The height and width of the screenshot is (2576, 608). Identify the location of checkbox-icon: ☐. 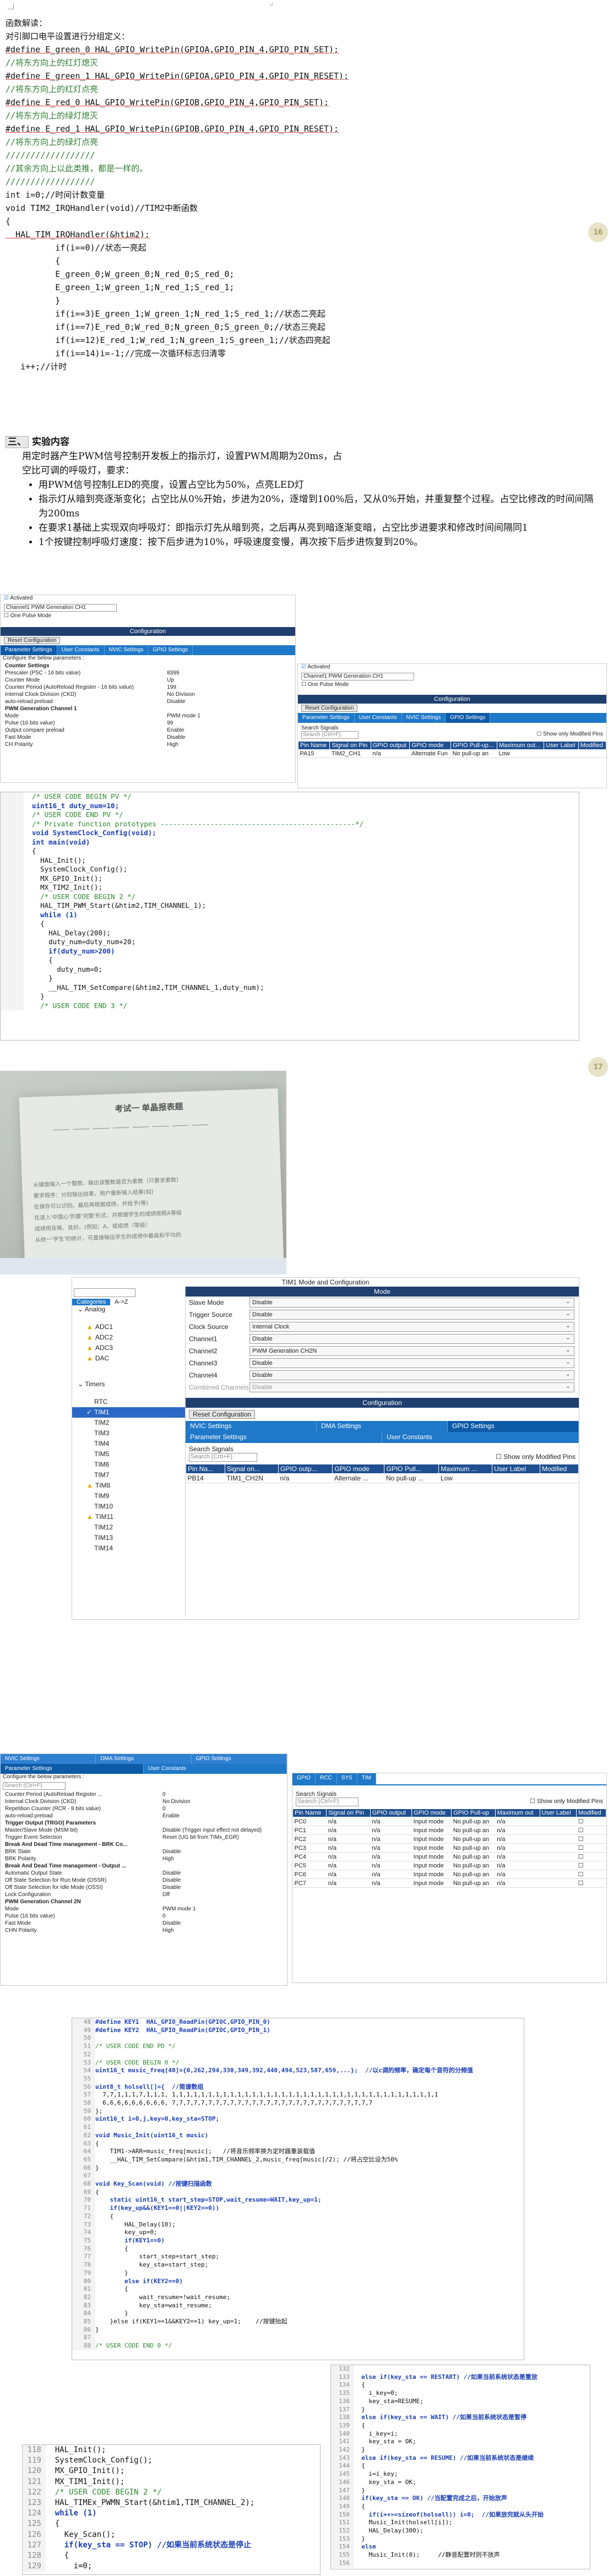
(303, 685).